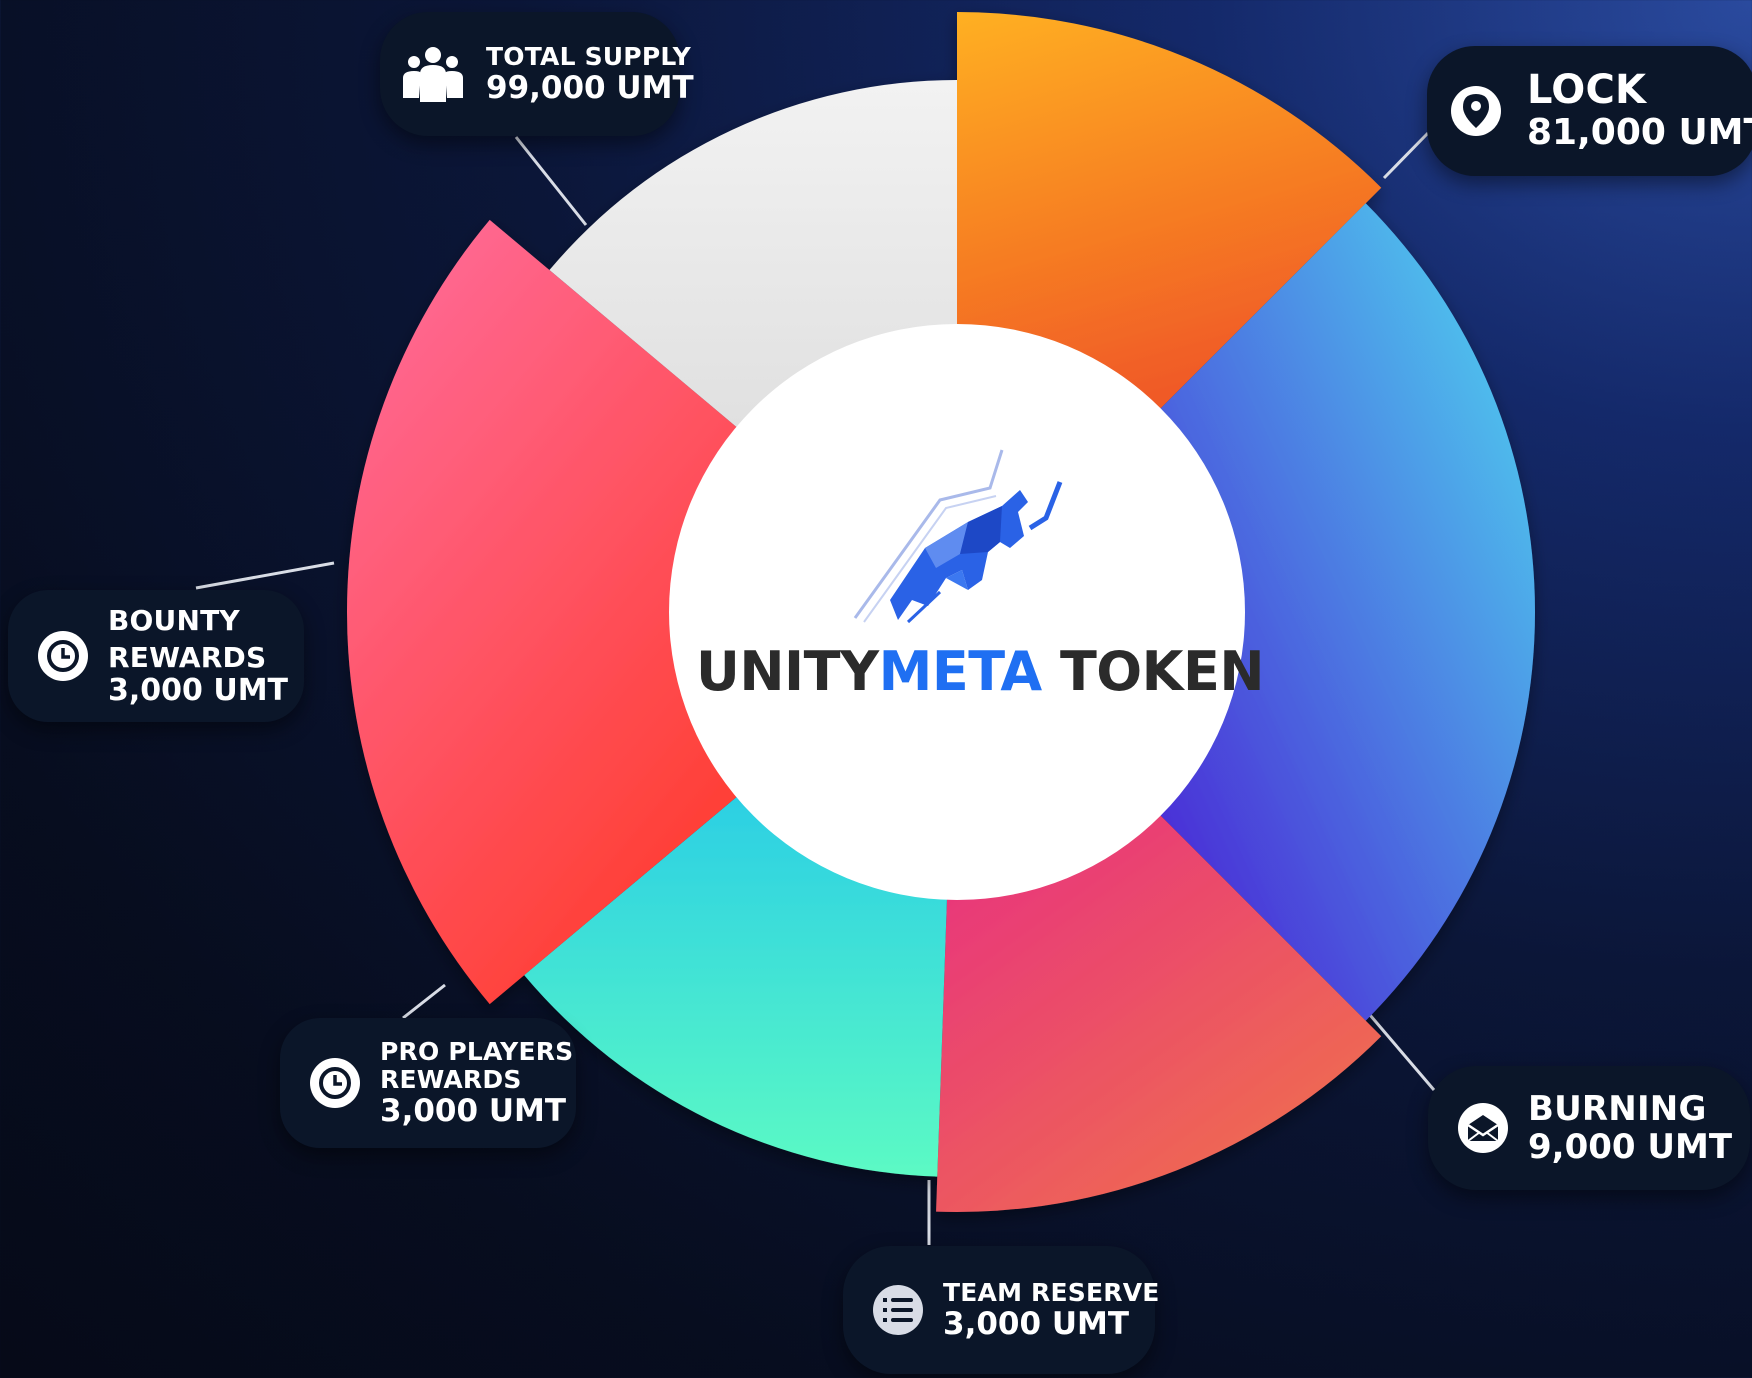  I want to click on bounty-label-line1: BOUNTY, so click(174, 620).